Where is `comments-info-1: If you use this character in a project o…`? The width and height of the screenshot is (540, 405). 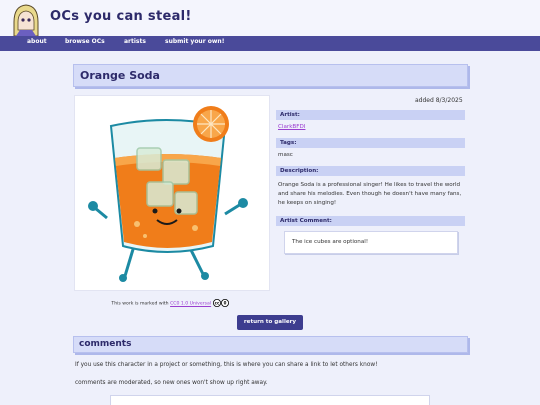 comments-info-1: If you use this character in a project o… is located at coordinates (226, 365).